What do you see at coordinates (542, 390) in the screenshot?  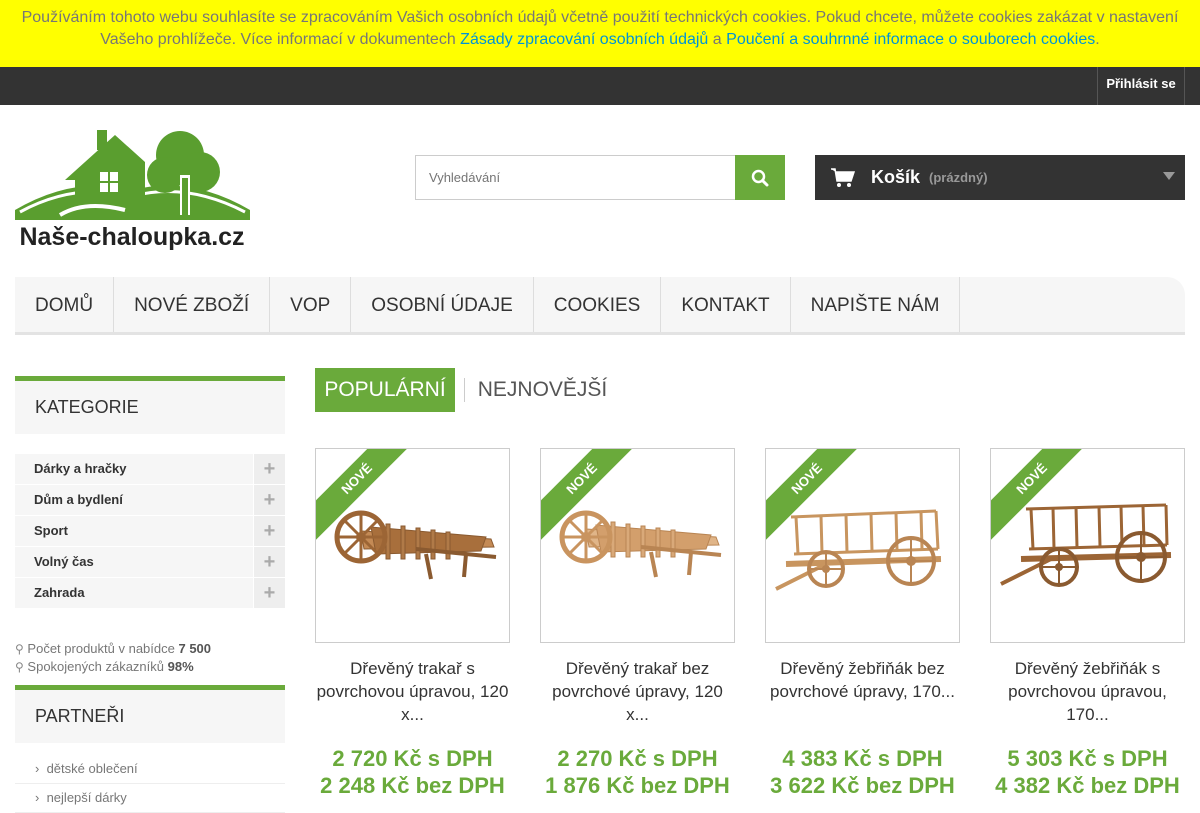 I see `tab-newest: Nejnovější` at bounding box center [542, 390].